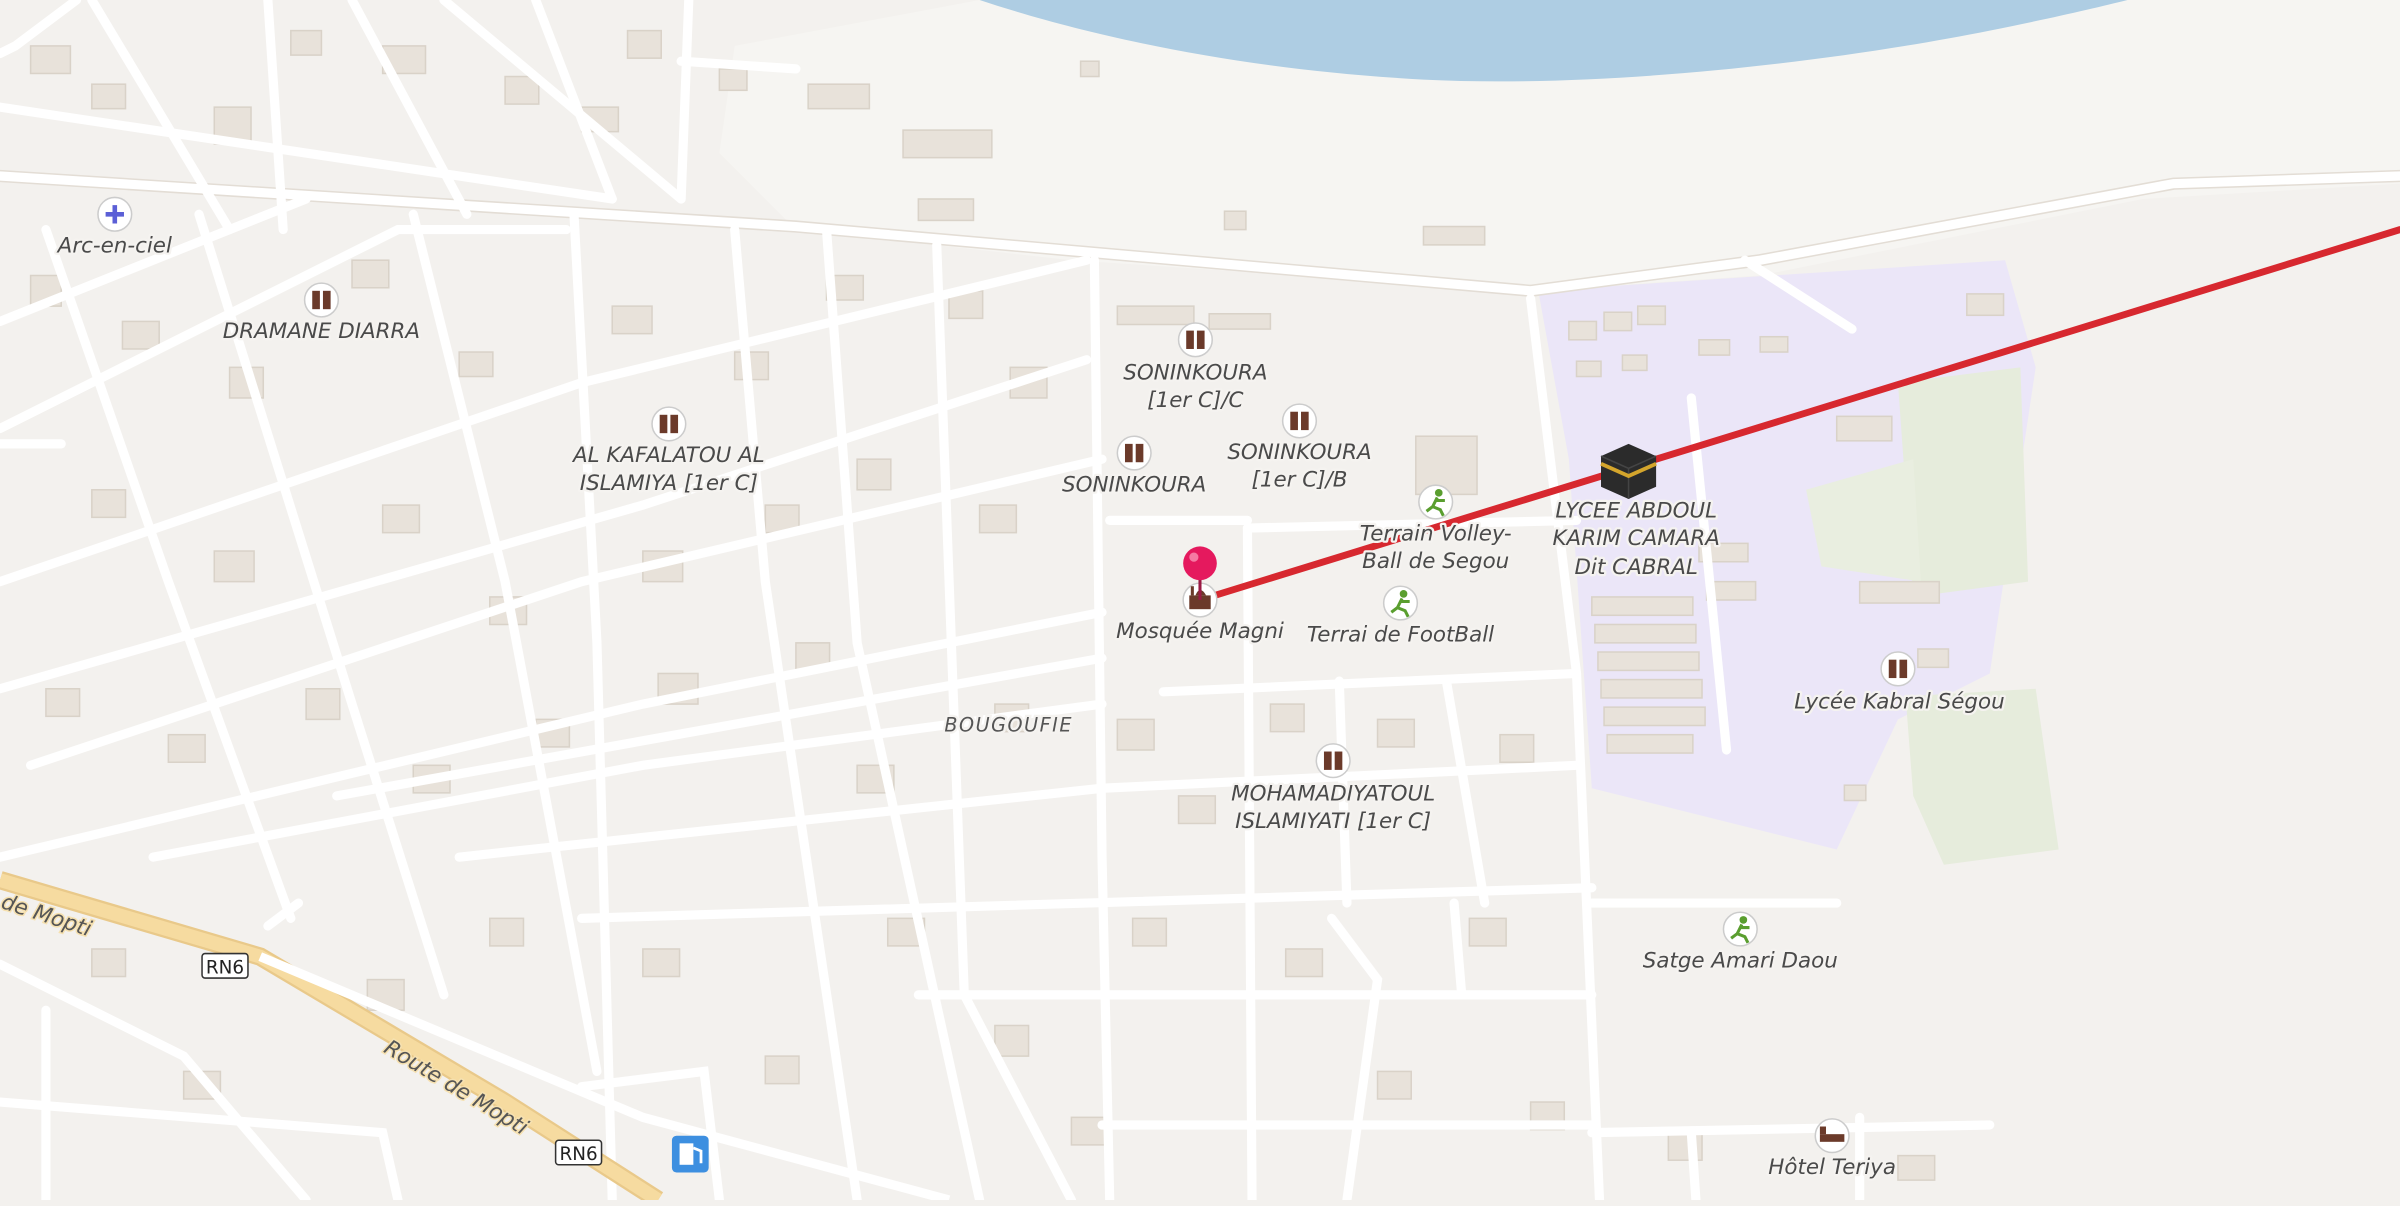  What do you see at coordinates (686, 1154) in the screenshot?
I see `fuel-pump` at bounding box center [686, 1154].